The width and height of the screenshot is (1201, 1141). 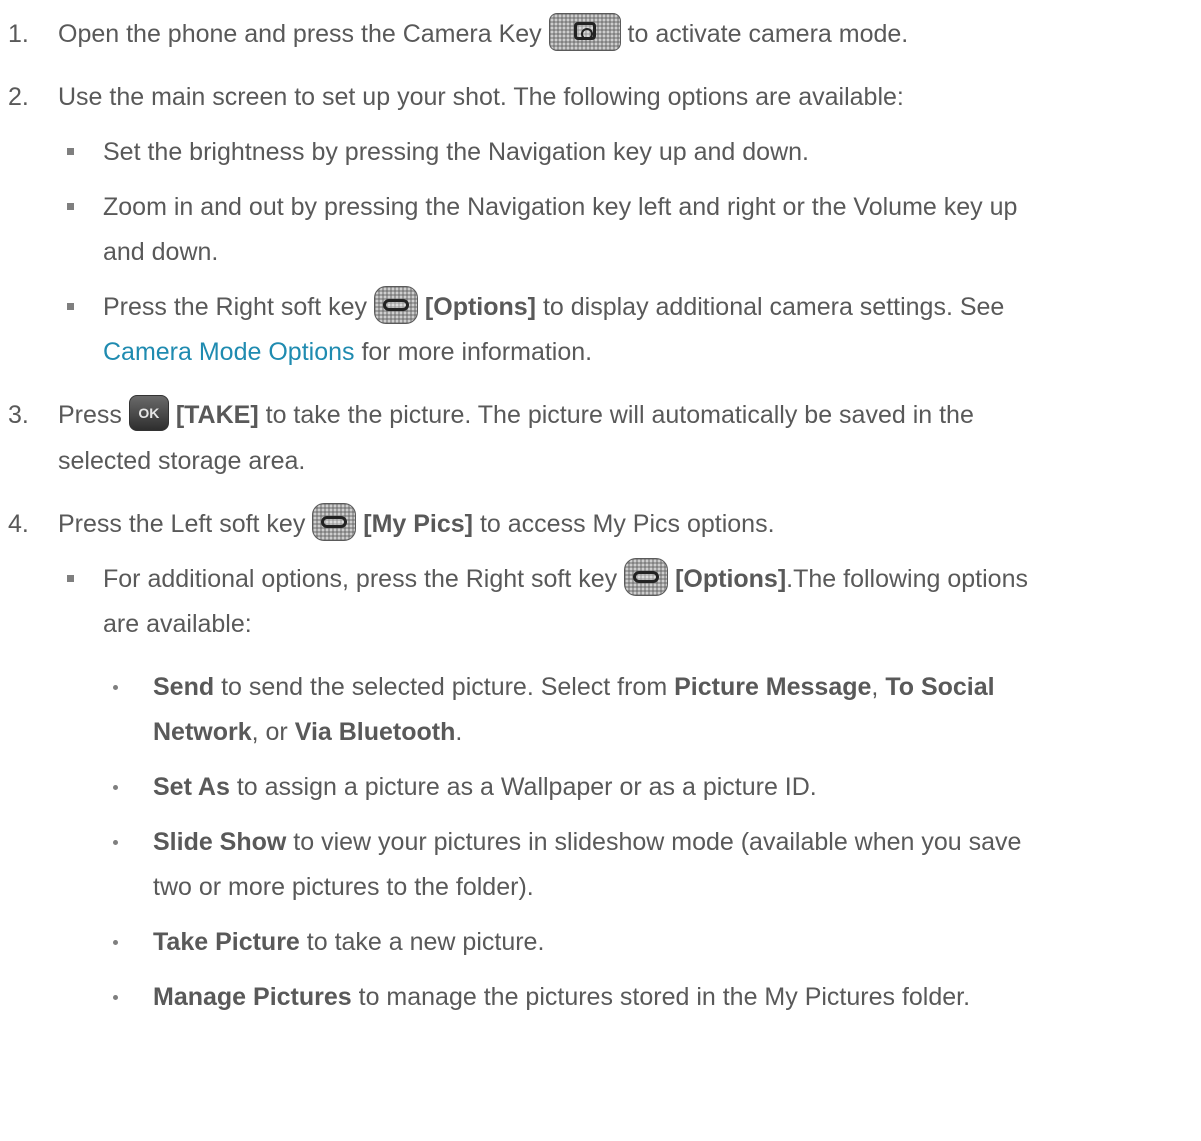 I want to click on bold-label: Take Picture, so click(x=226, y=942).